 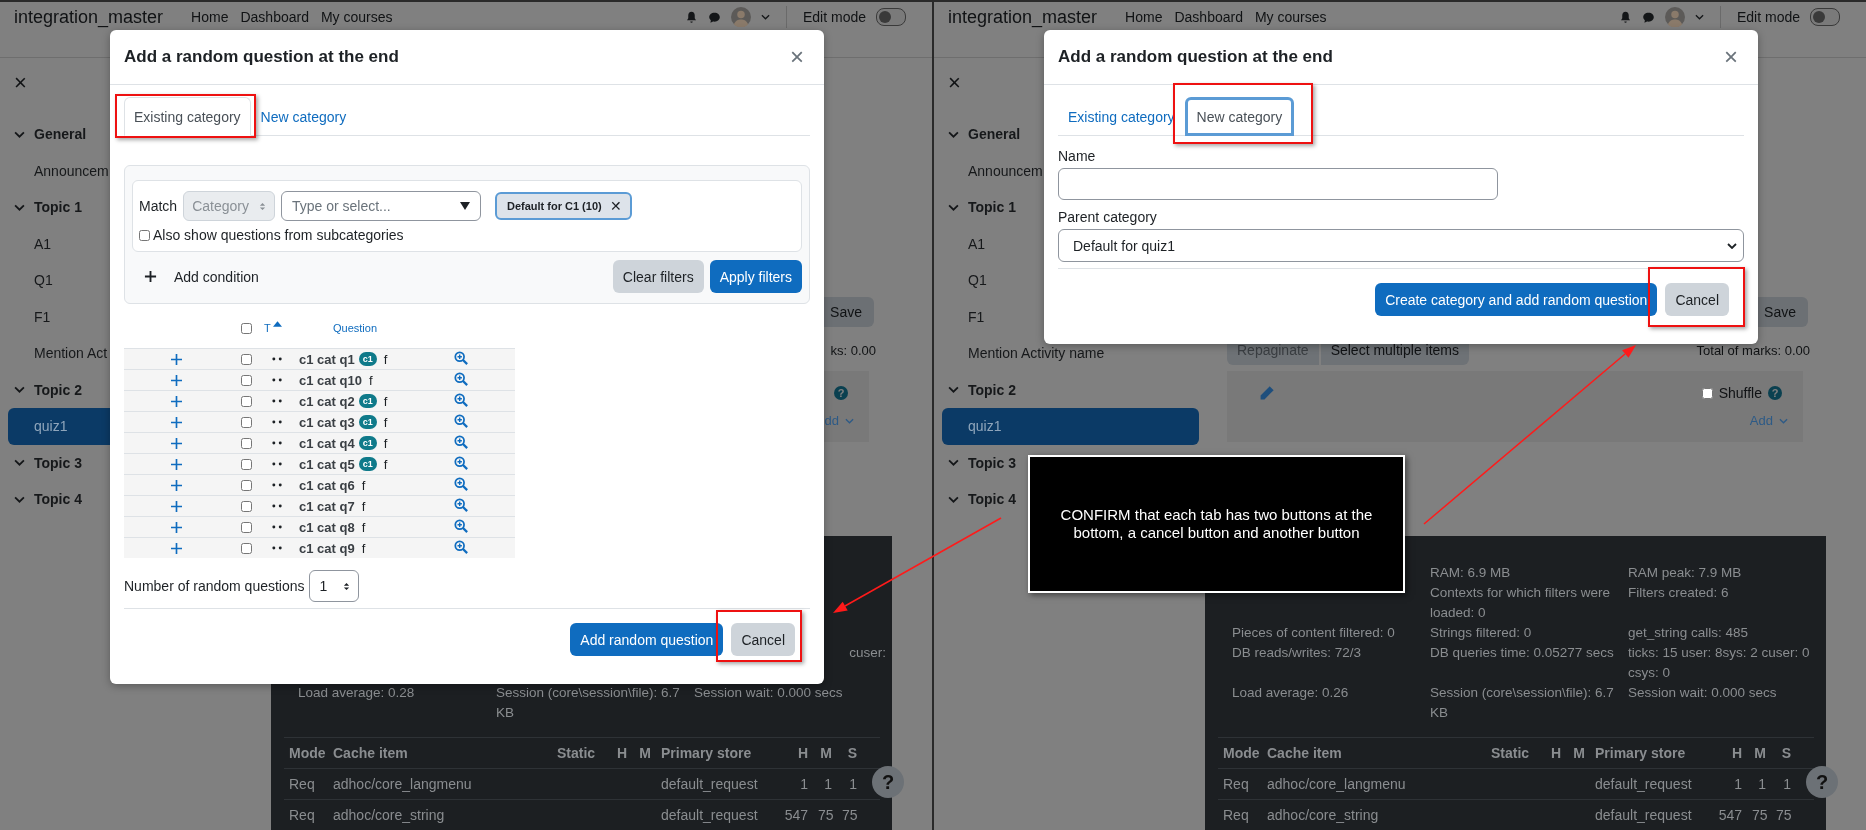 What do you see at coordinates (658, 276) in the screenshot?
I see `clear-filters-button: Clear filters` at bounding box center [658, 276].